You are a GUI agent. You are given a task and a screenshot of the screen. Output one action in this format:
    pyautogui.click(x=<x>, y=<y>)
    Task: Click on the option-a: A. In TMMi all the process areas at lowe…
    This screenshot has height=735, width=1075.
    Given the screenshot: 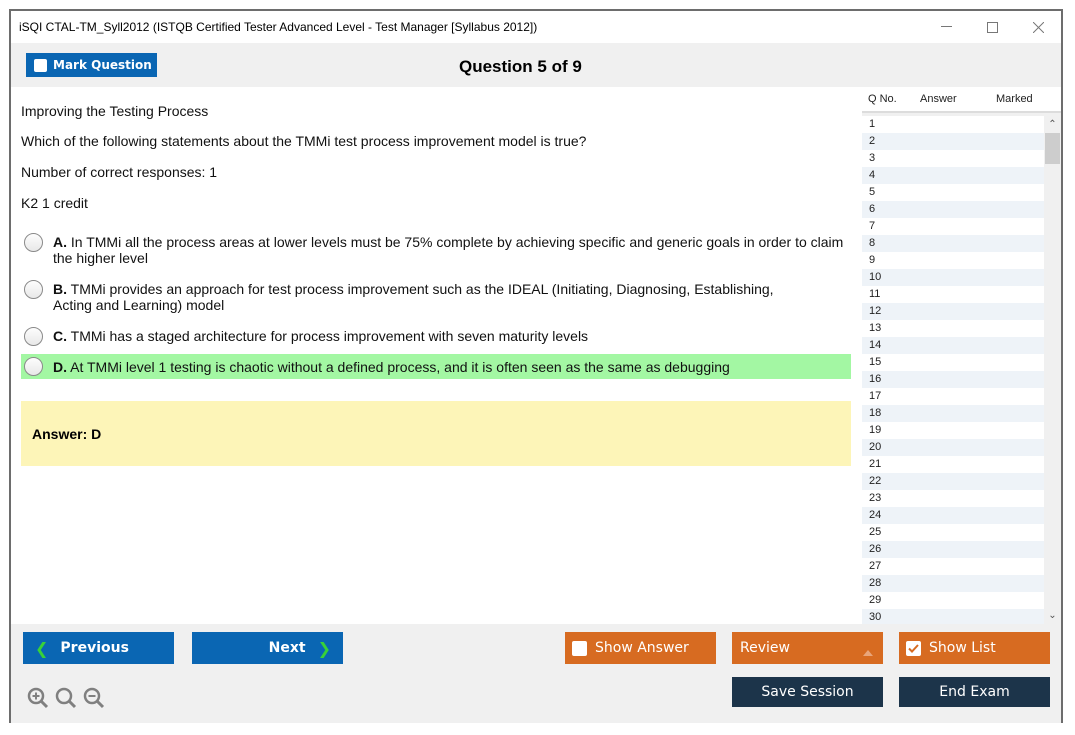 What is the action you would take?
    pyautogui.click(x=436, y=249)
    